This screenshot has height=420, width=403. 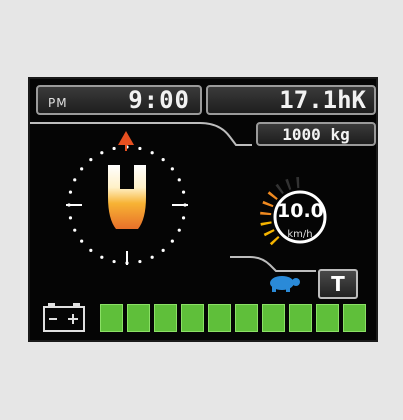 I want to click on direction-arrow-icon, so click(x=126, y=138).